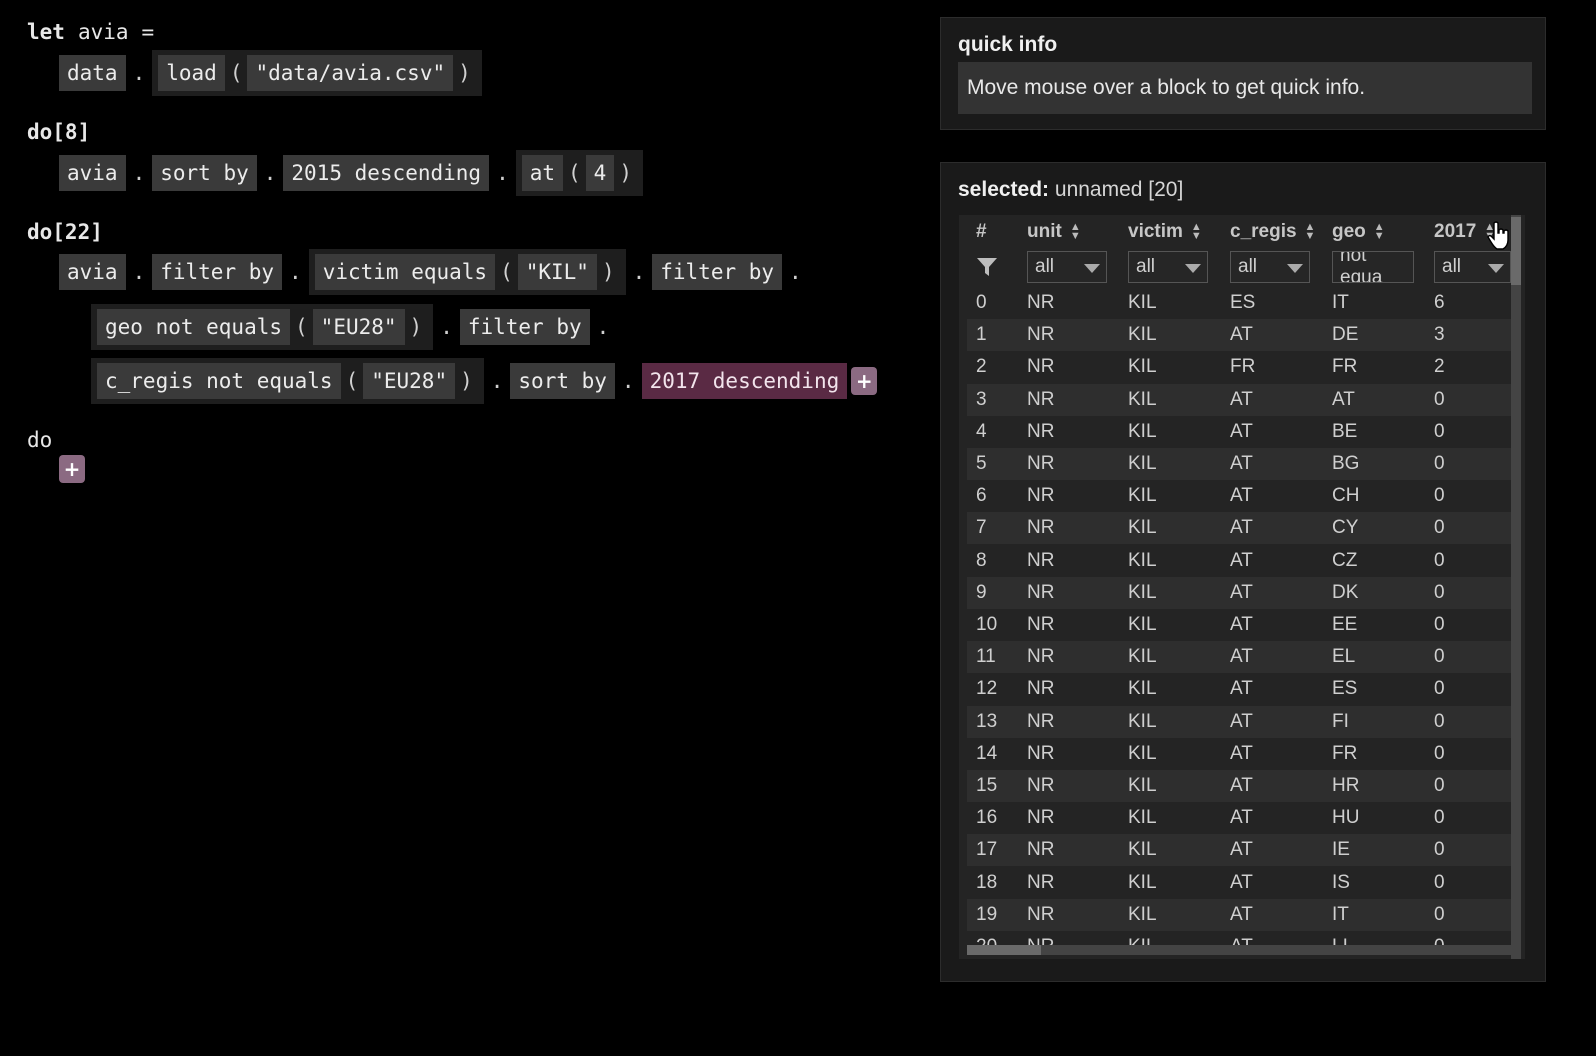 The height and width of the screenshot is (1056, 1596). What do you see at coordinates (987, 721) in the screenshot?
I see `cell-index: 13` at bounding box center [987, 721].